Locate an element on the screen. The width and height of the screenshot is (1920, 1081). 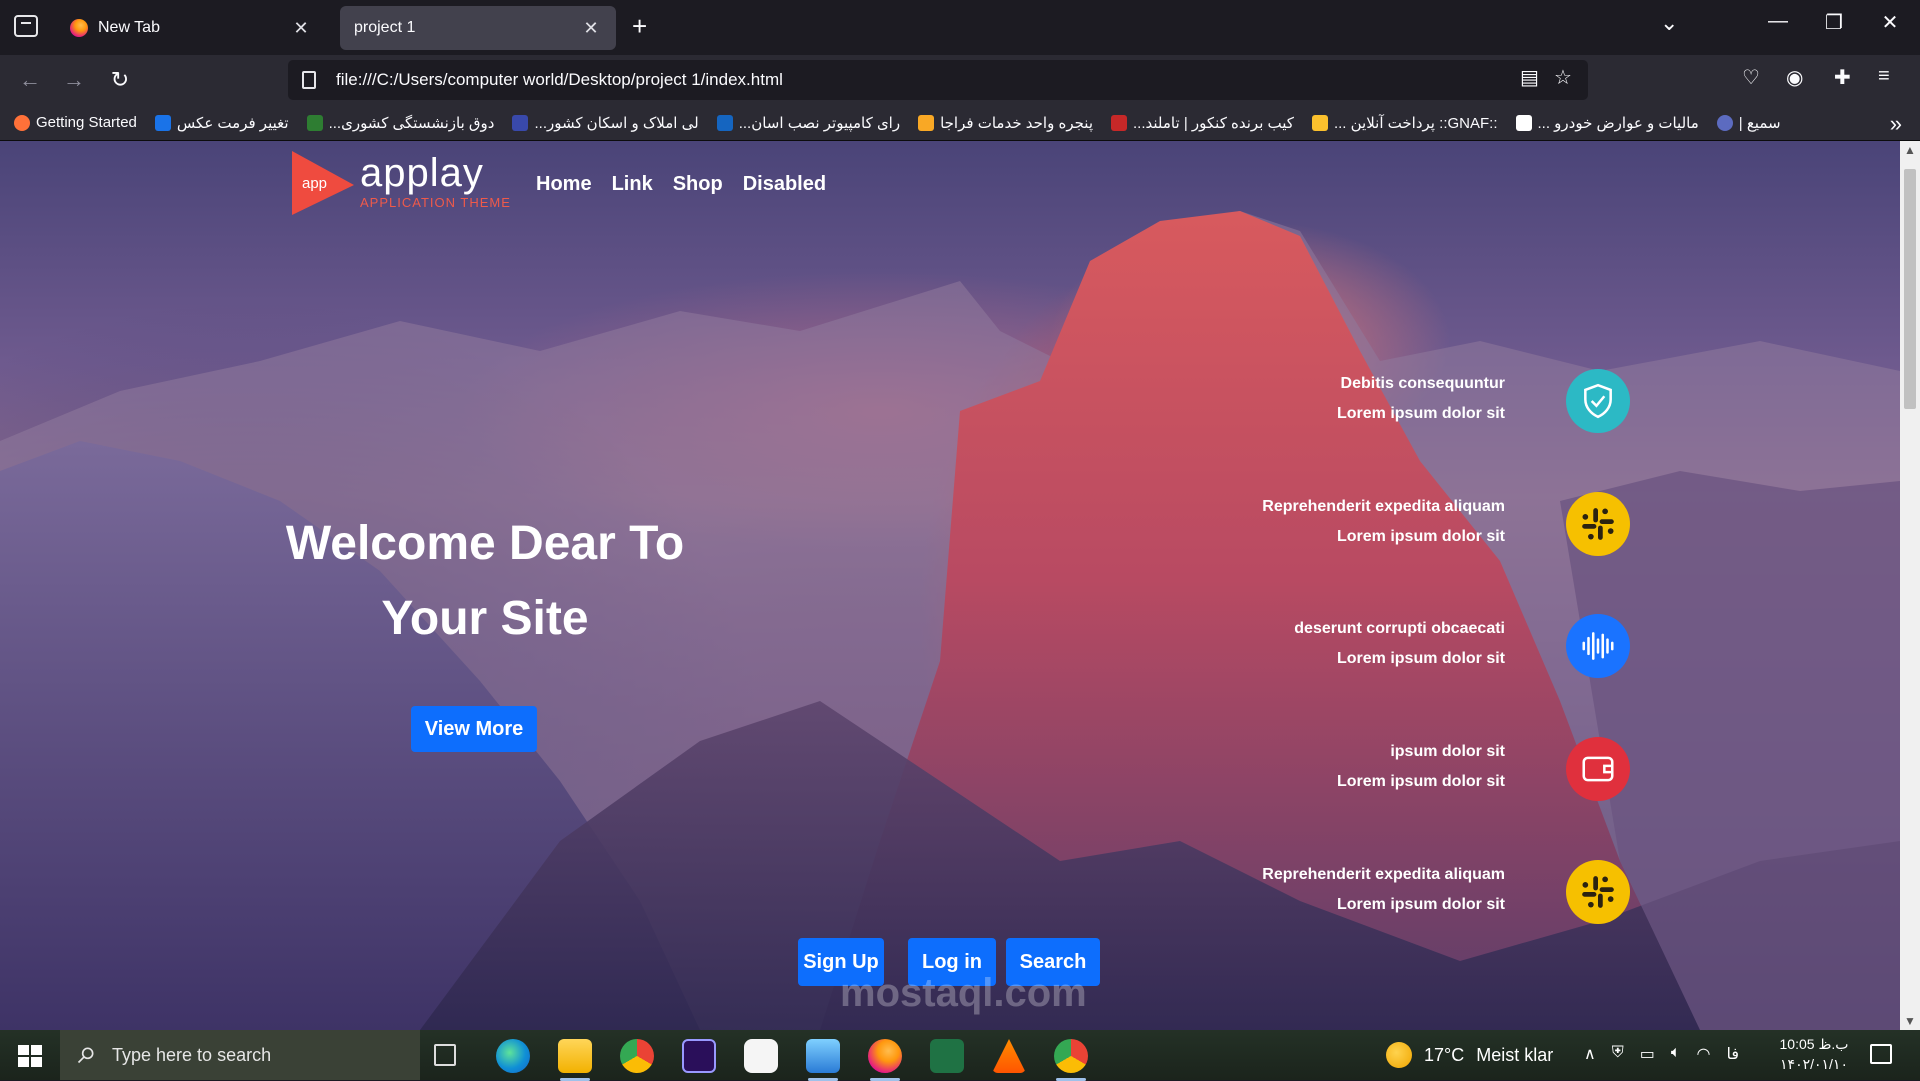
windows-start-icon is located at coordinates (30, 1056).